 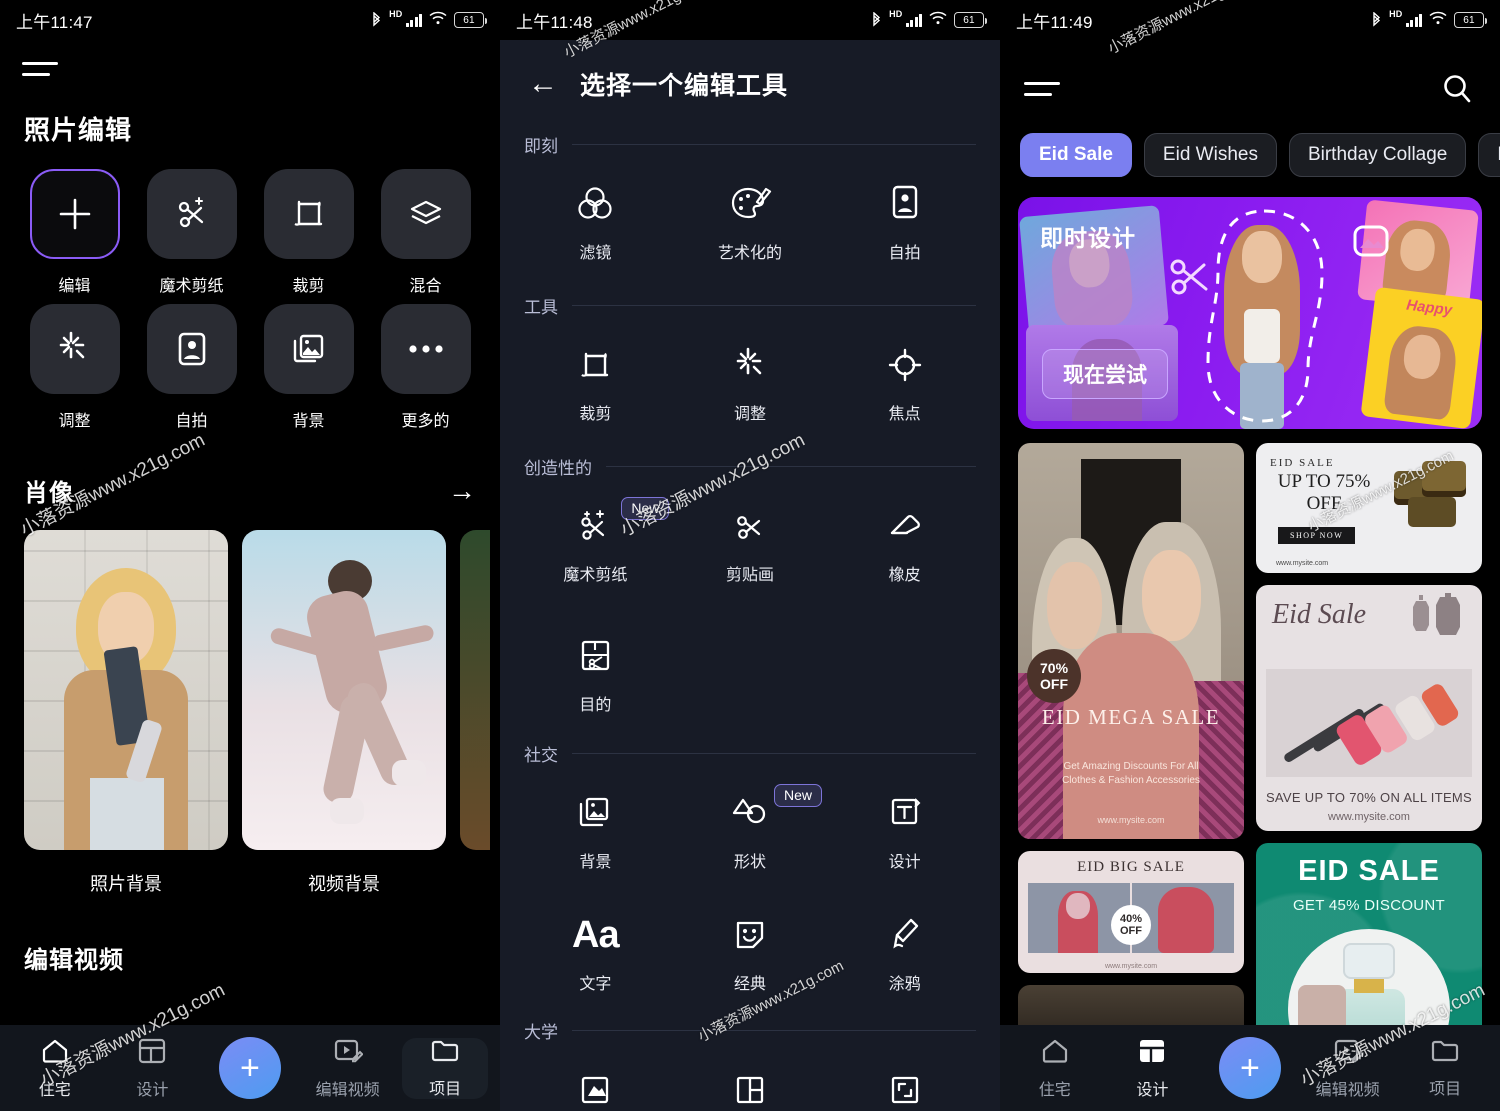 What do you see at coordinates (750, 305) in the screenshot?
I see `group-header-tools: 工具` at bounding box center [750, 305].